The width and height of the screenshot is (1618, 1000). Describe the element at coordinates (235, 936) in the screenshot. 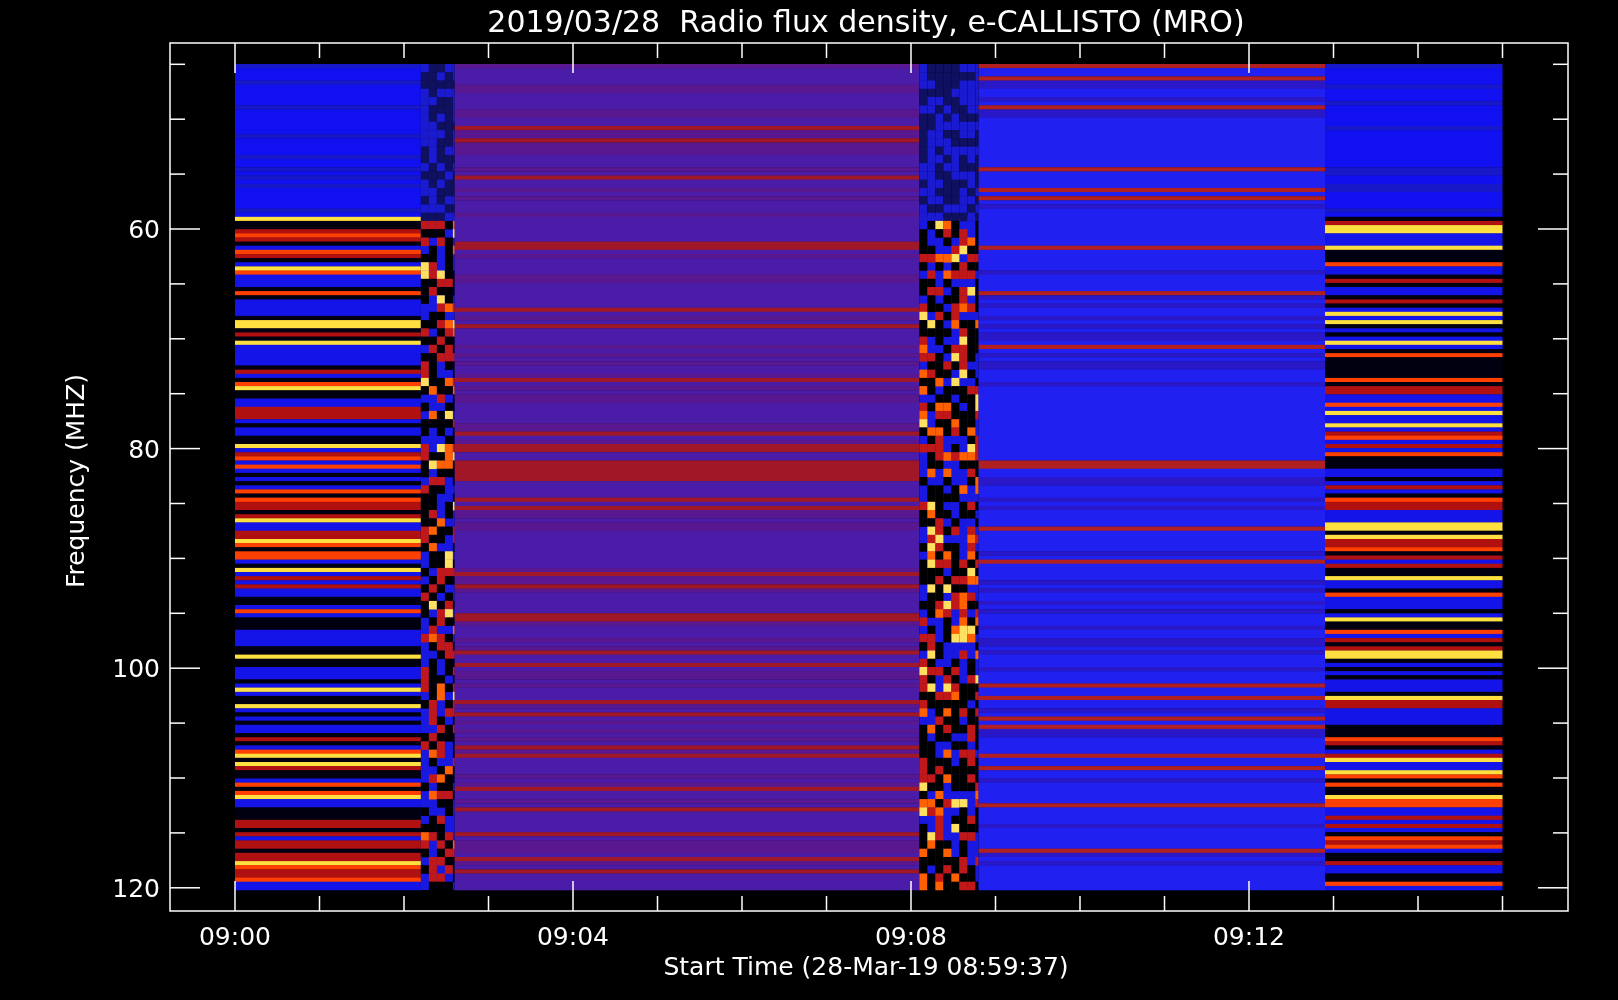

I see `x-tick-label: 09:00` at that location.